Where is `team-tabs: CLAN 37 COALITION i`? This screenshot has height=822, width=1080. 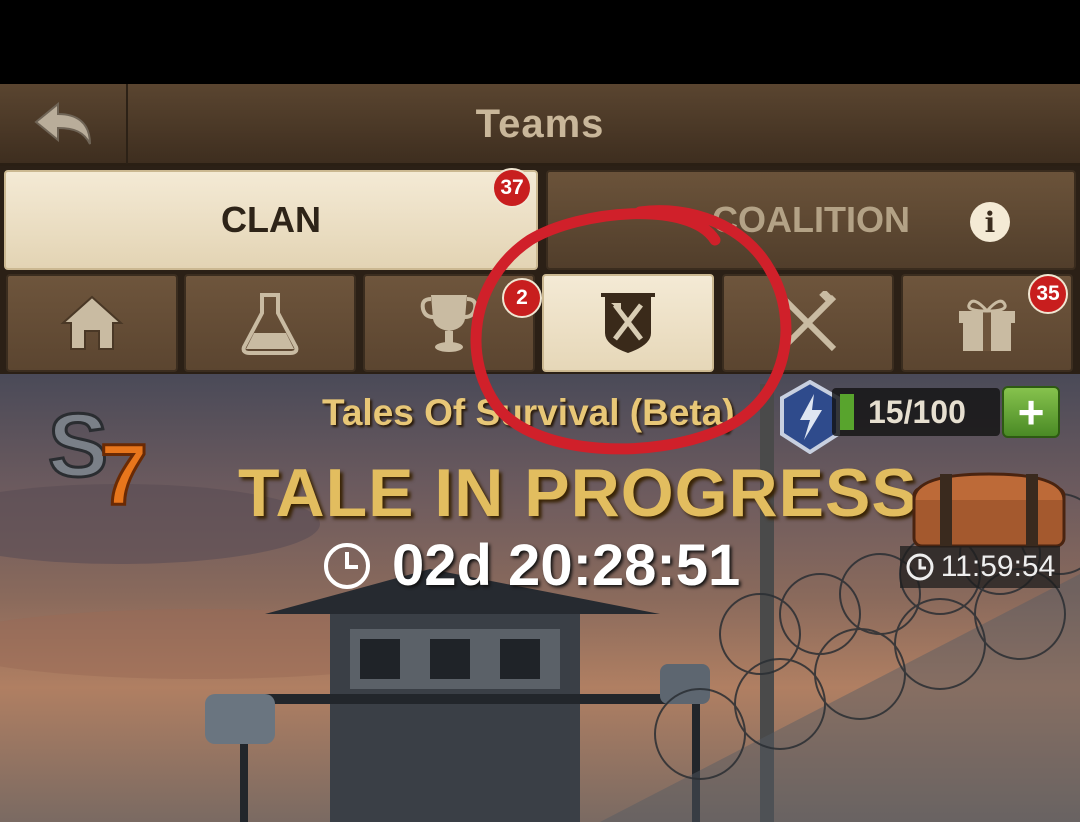
team-tabs: CLAN 37 COALITION i is located at coordinates (540, 220).